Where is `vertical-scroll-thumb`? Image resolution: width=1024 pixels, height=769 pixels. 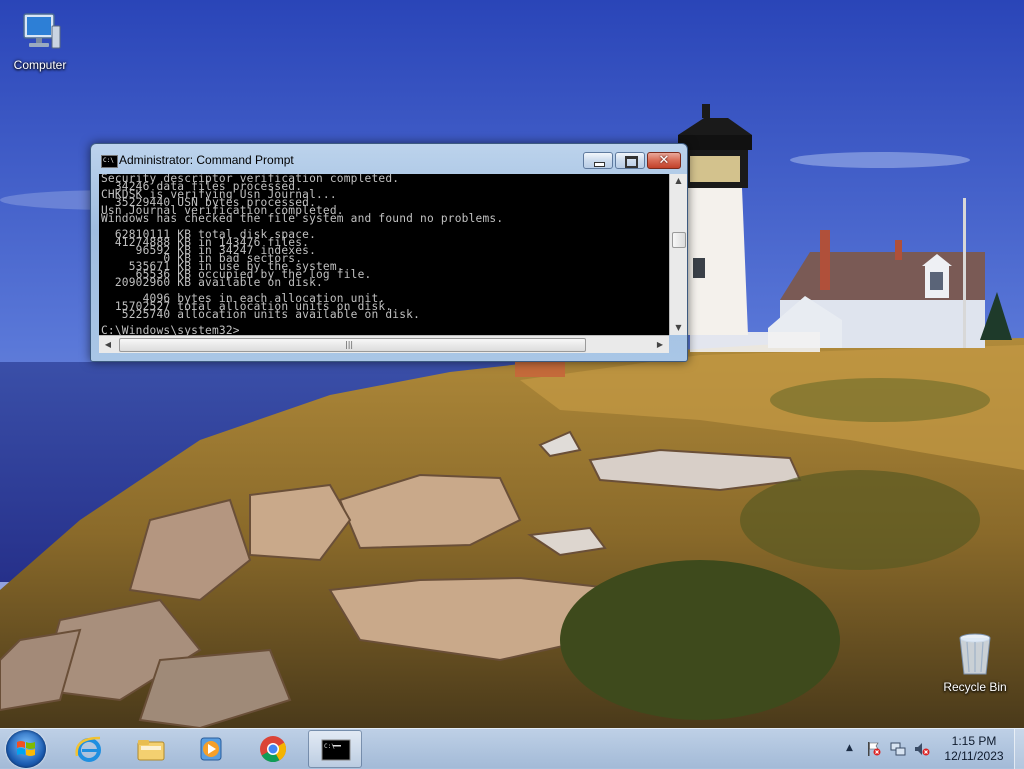 vertical-scroll-thumb is located at coordinates (679, 240).